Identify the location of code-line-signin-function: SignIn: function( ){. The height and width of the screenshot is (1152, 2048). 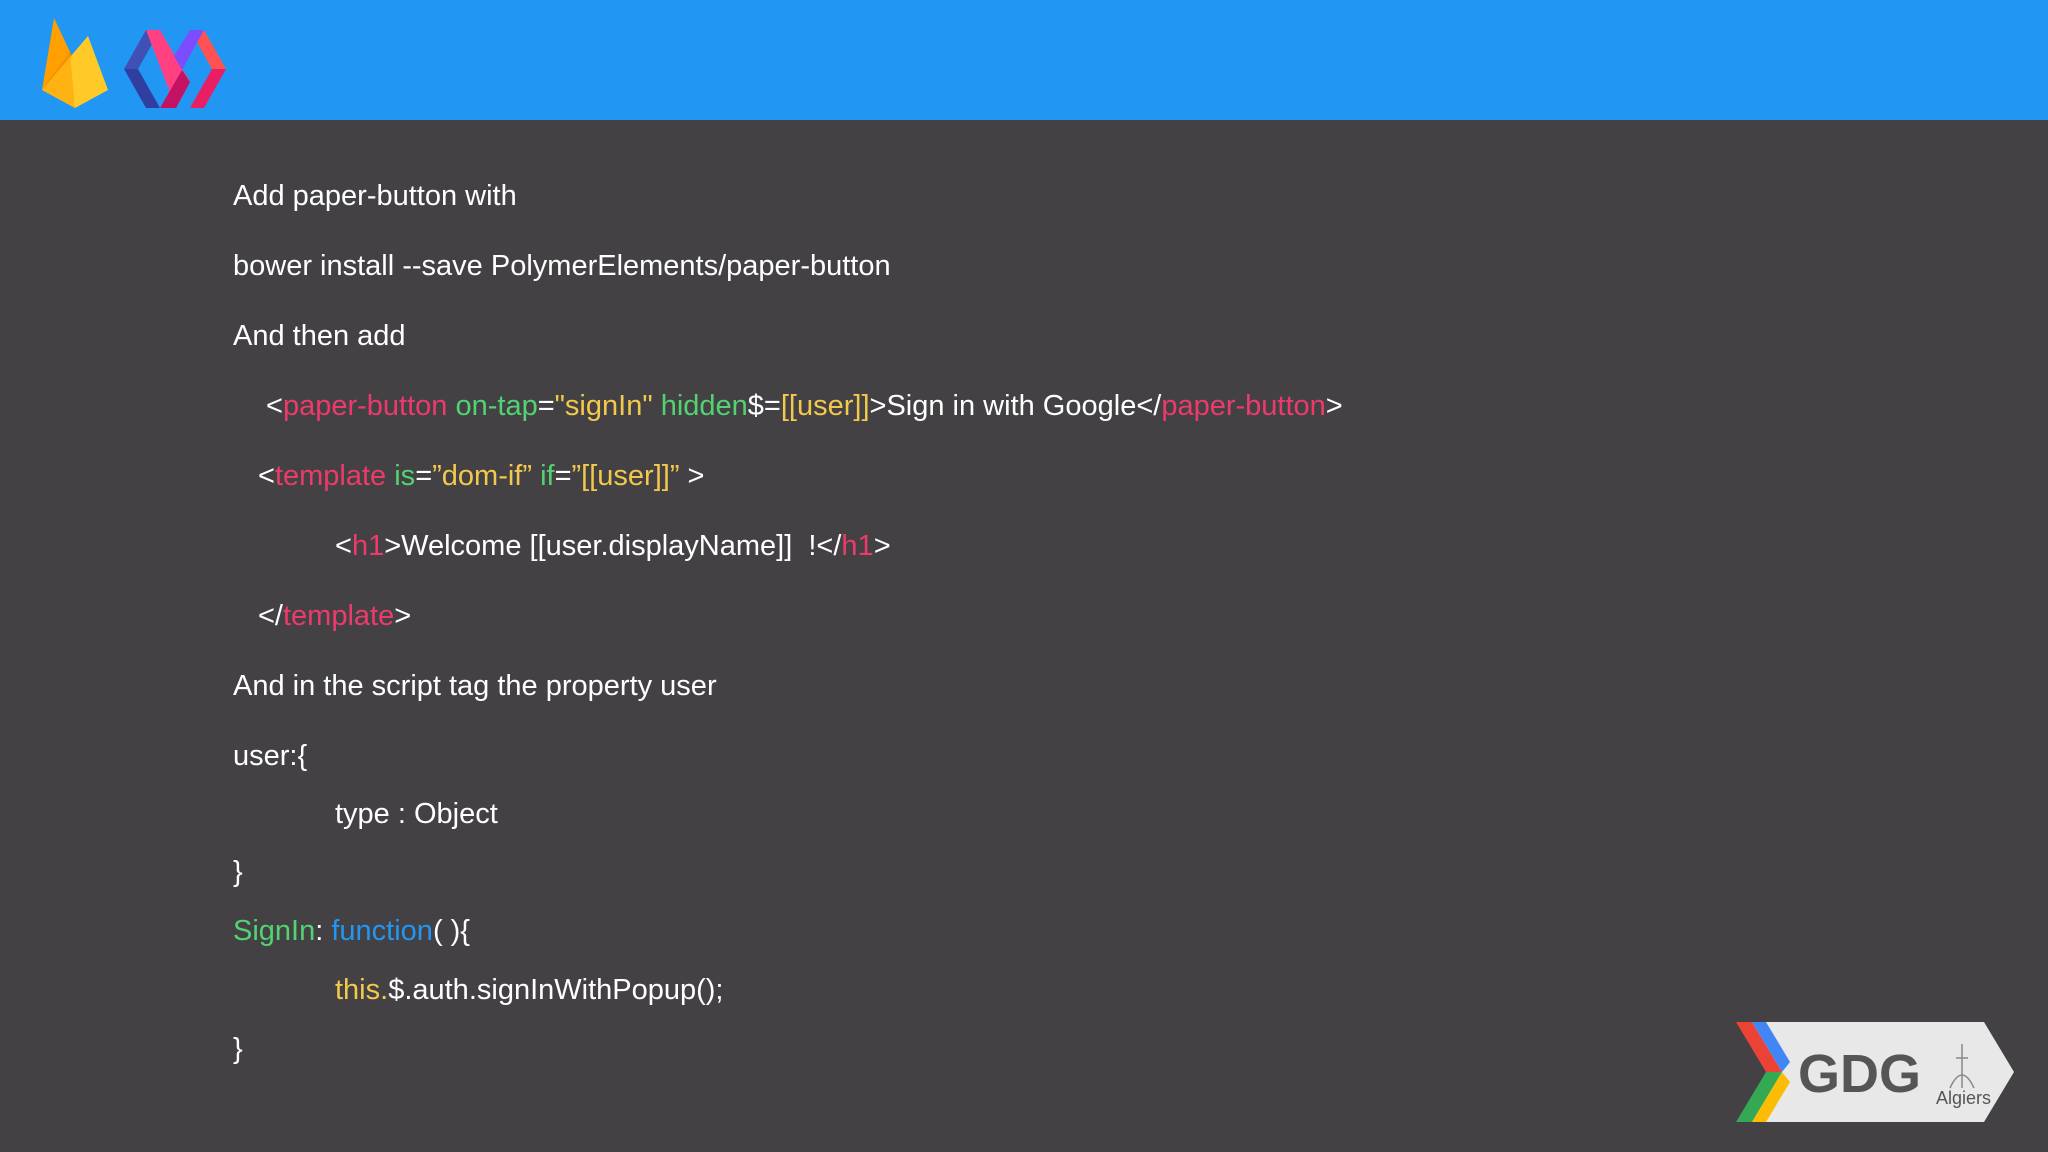
(351, 931).